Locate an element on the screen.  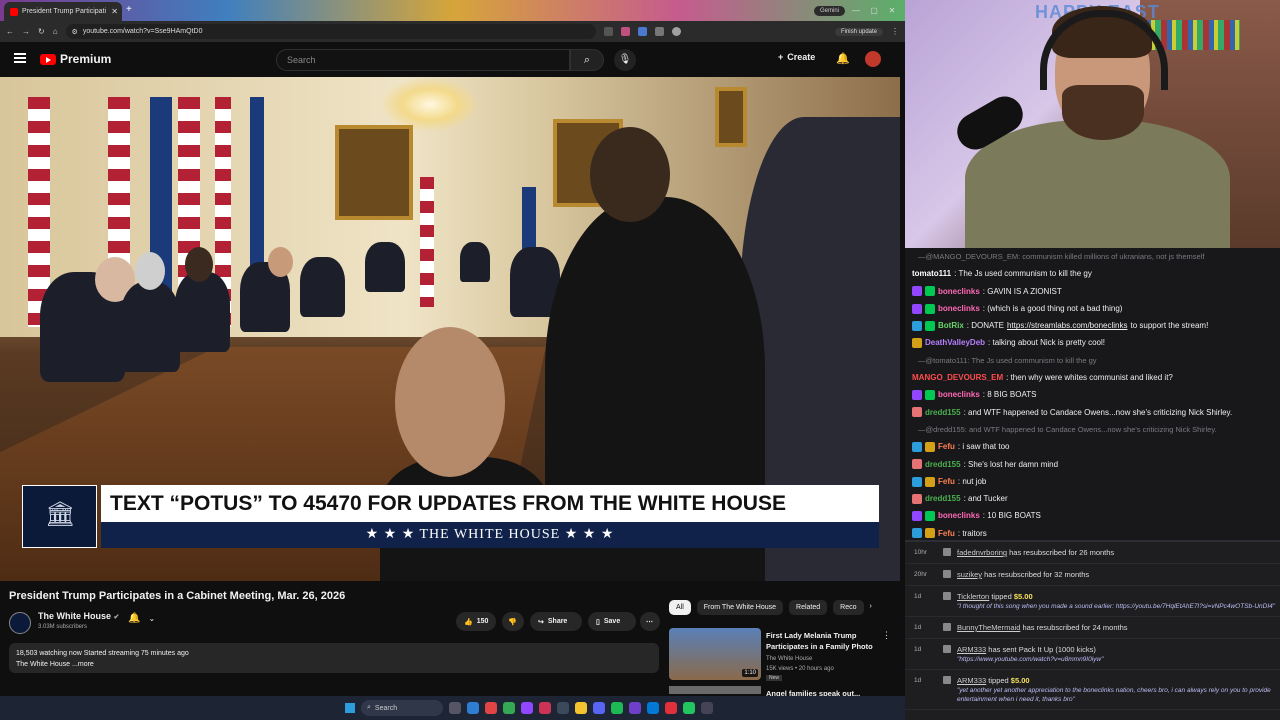
profile-icon is located at coordinates (676, 31).